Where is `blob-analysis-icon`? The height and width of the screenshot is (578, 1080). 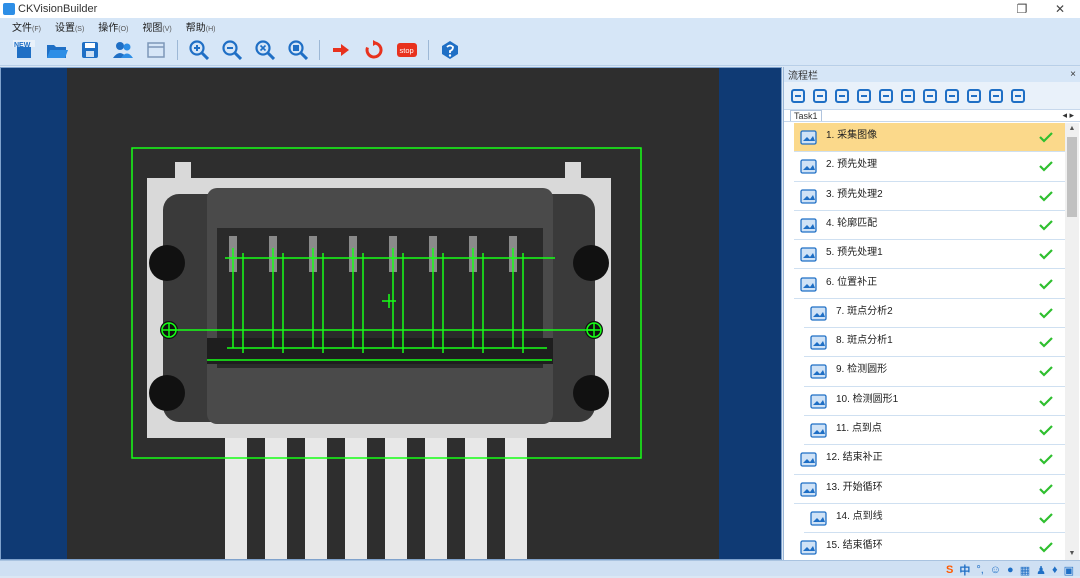 blob-analysis-icon is located at coordinates (819, 343).